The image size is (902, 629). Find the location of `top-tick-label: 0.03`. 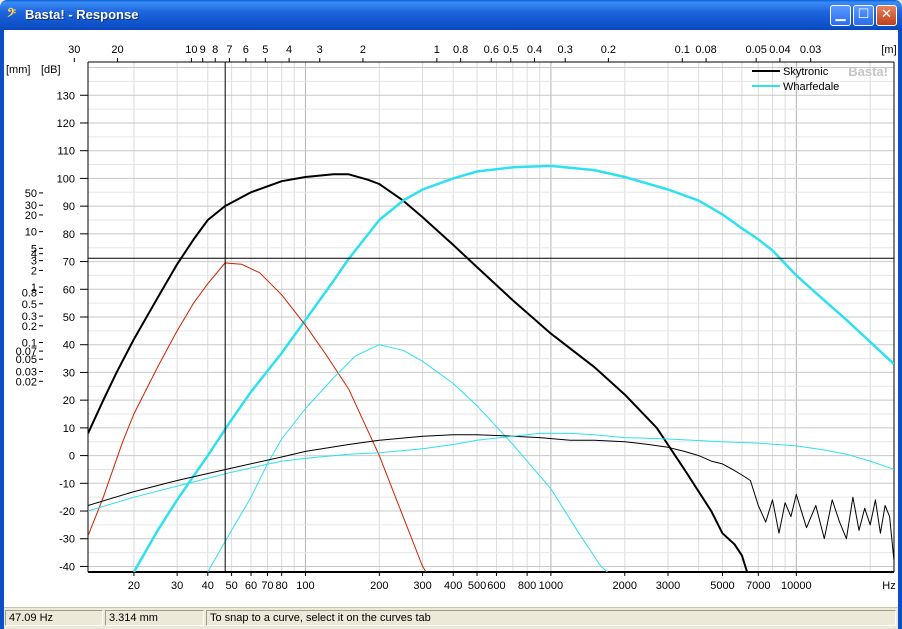

top-tick-label: 0.03 is located at coordinates (810, 50).